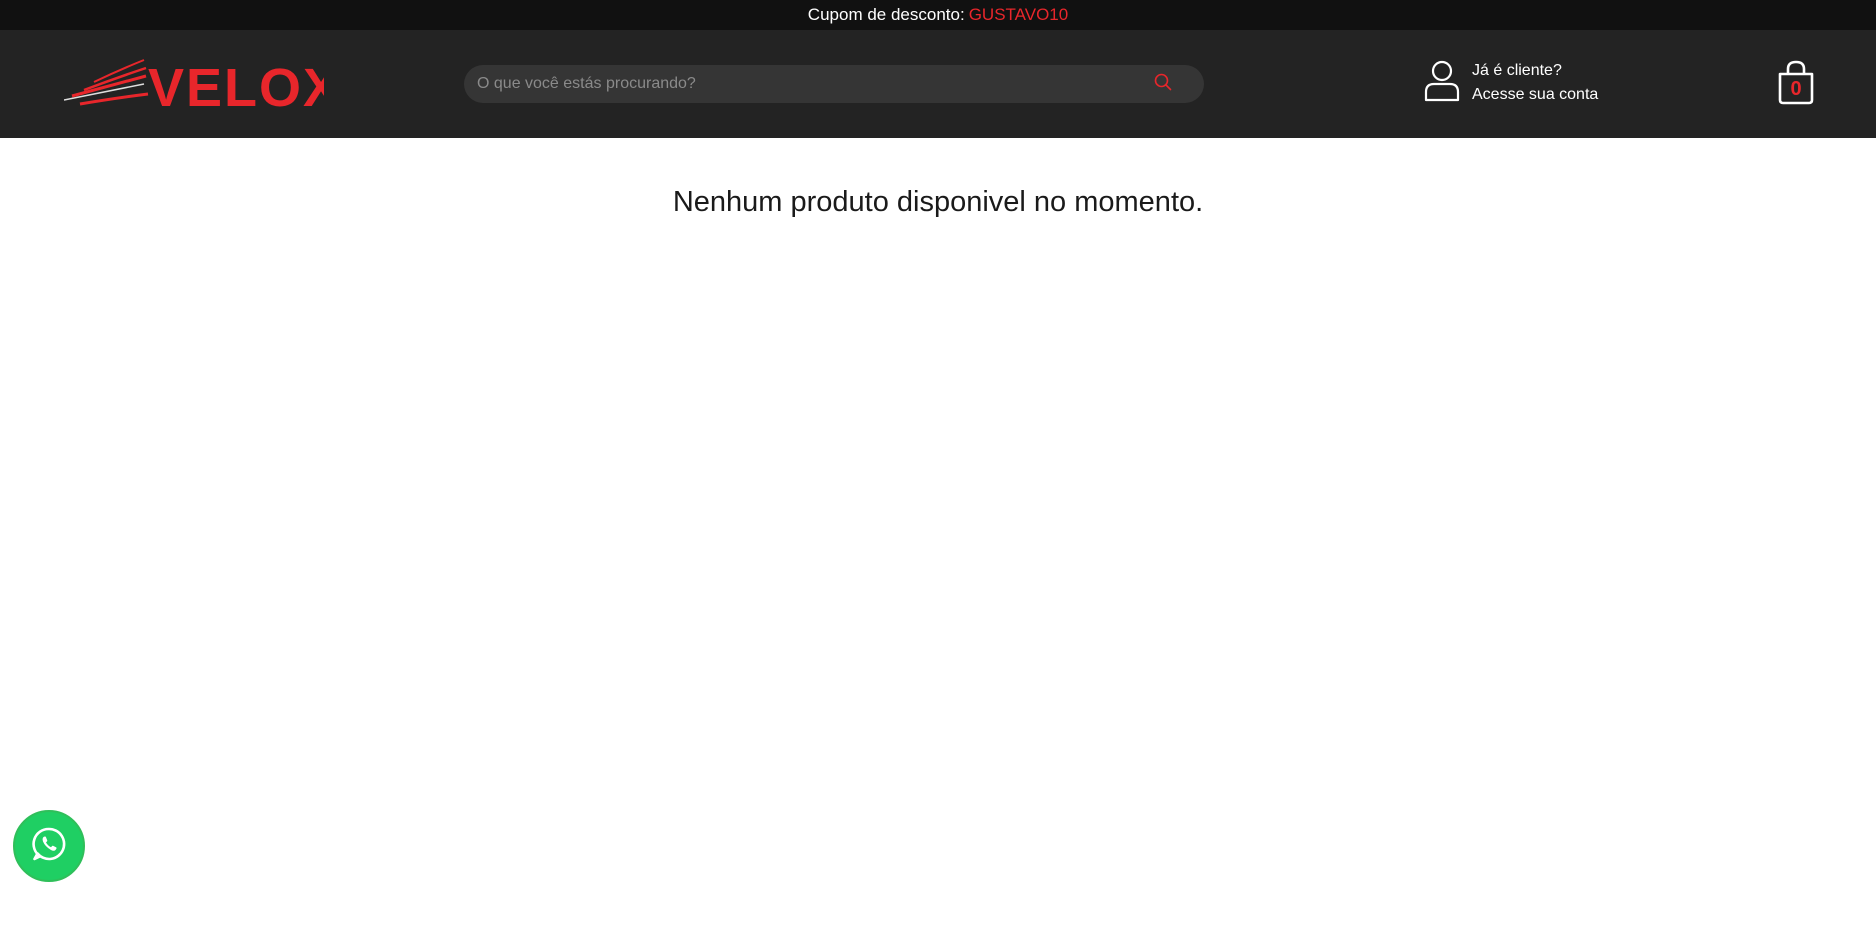 This screenshot has width=1876, height=926. What do you see at coordinates (1796, 89) in the screenshot?
I see `cart-count: 0` at bounding box center [1796, 89].